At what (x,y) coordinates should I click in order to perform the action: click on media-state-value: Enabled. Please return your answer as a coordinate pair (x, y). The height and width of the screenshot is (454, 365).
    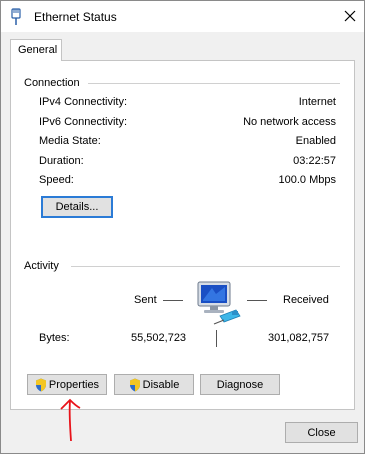
    Looking at the image, I should click on (315, 141).